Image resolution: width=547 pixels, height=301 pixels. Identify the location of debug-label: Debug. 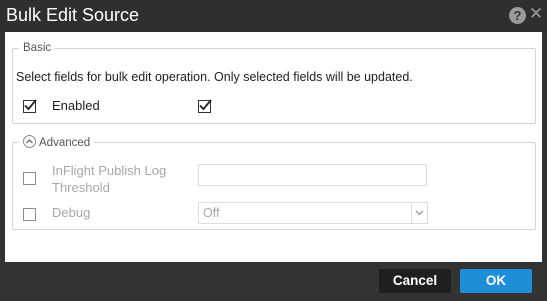
(71, 212).